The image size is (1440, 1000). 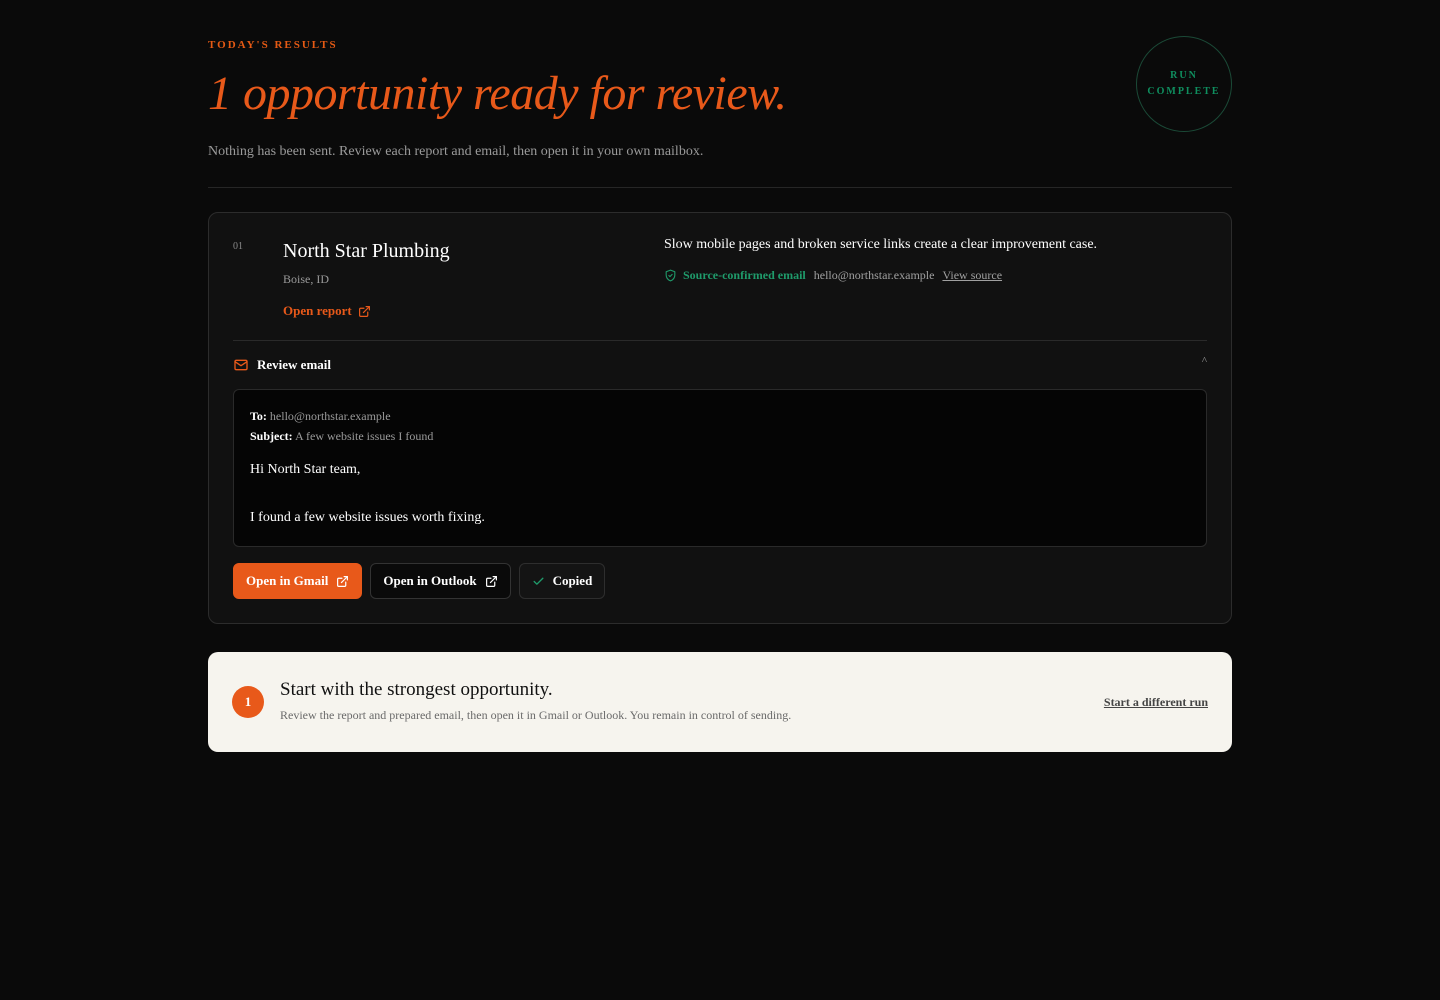 I want to click on email-to-value: hello@northstar.example, so click(x=330, y=416).